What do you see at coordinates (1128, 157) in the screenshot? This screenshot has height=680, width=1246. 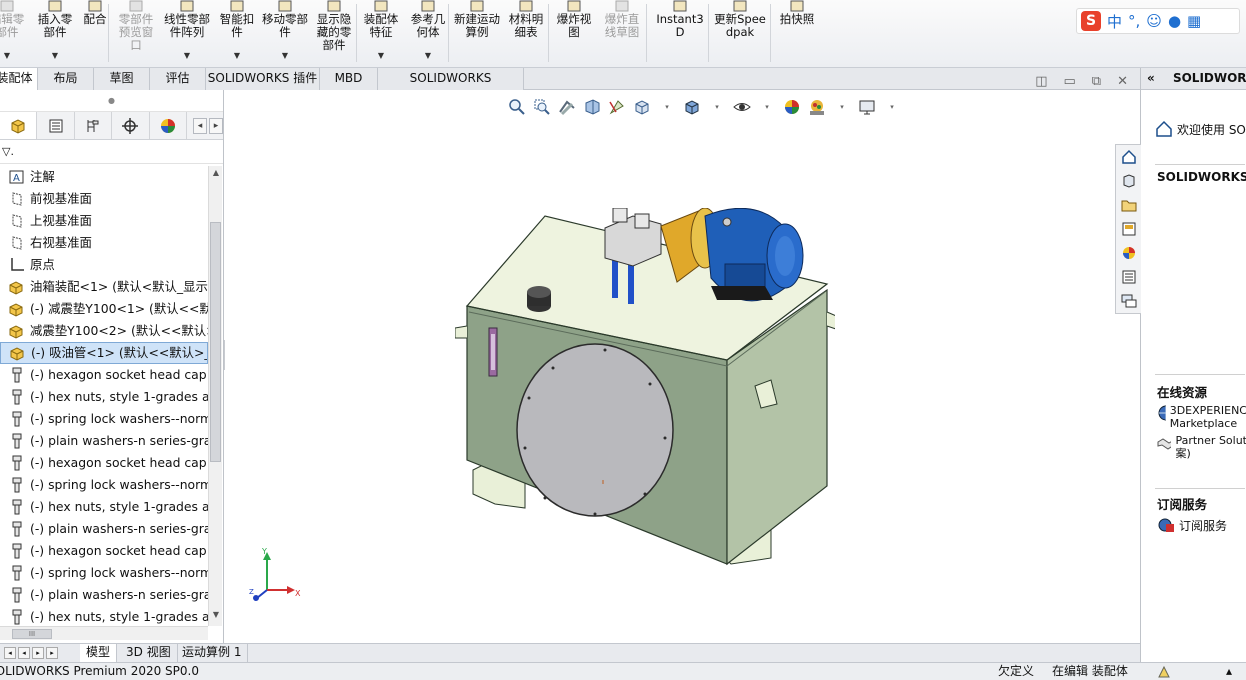 I see `home-icon` at bounding box center [1128, 157].